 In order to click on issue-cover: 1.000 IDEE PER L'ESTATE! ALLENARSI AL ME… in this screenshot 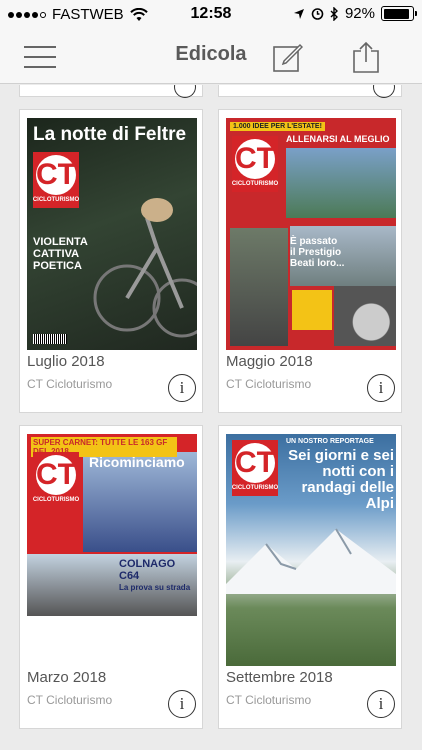, I will do `click(311, 234)`.